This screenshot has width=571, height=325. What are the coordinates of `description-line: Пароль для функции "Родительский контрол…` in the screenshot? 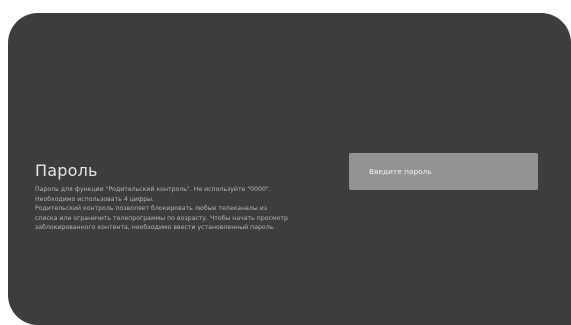 It's located at (153, 189).